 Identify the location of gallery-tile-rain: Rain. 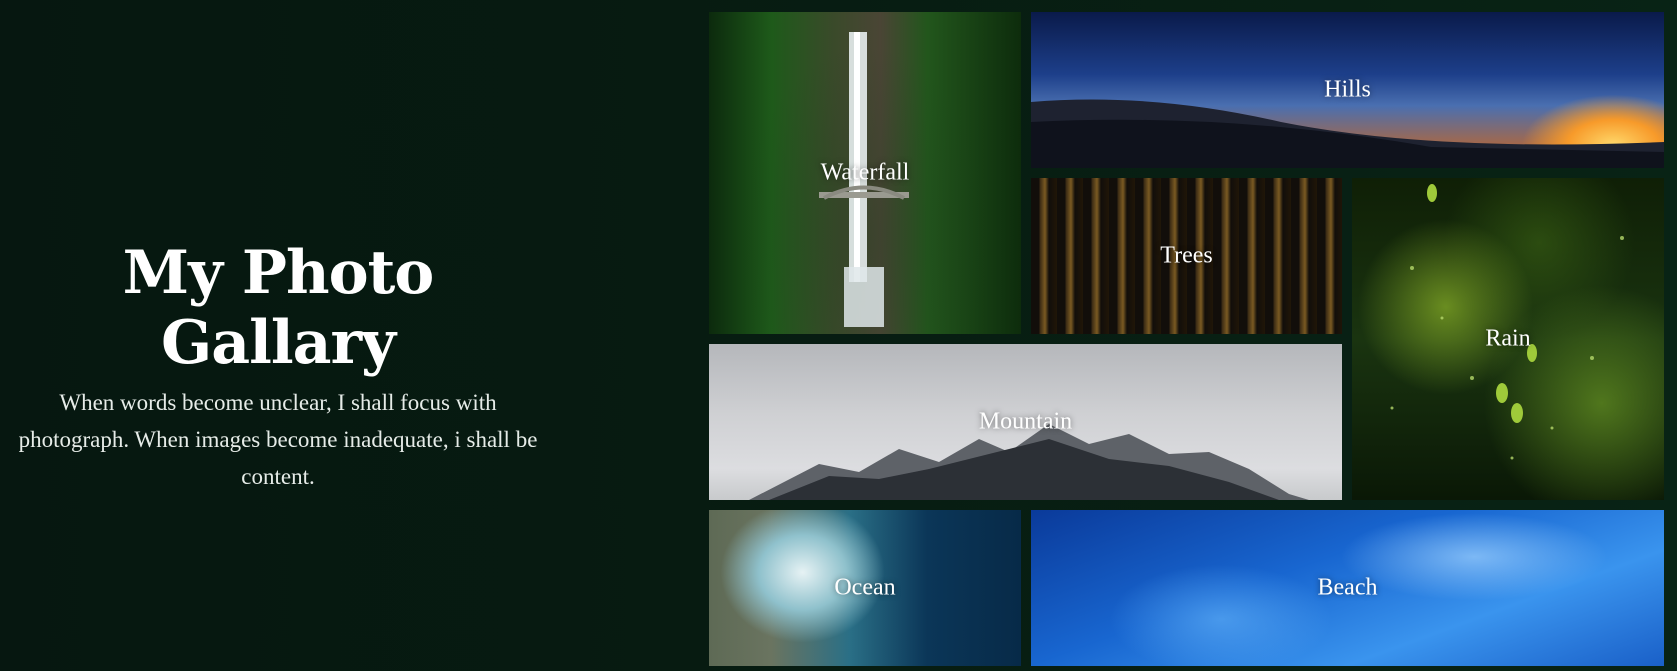
(1508, 339).